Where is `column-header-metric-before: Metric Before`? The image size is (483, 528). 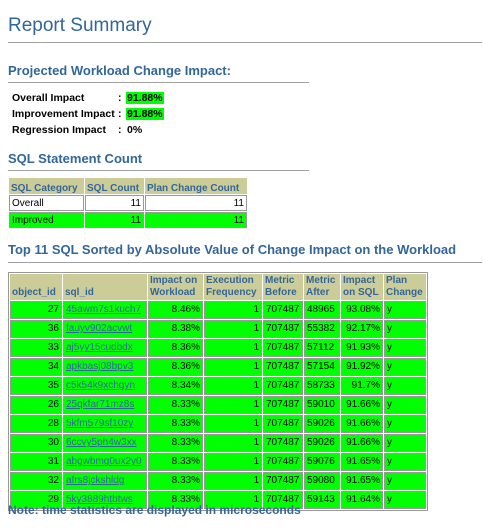 column-header-metric-before: Metric Before is located at coordinates (283, 287).